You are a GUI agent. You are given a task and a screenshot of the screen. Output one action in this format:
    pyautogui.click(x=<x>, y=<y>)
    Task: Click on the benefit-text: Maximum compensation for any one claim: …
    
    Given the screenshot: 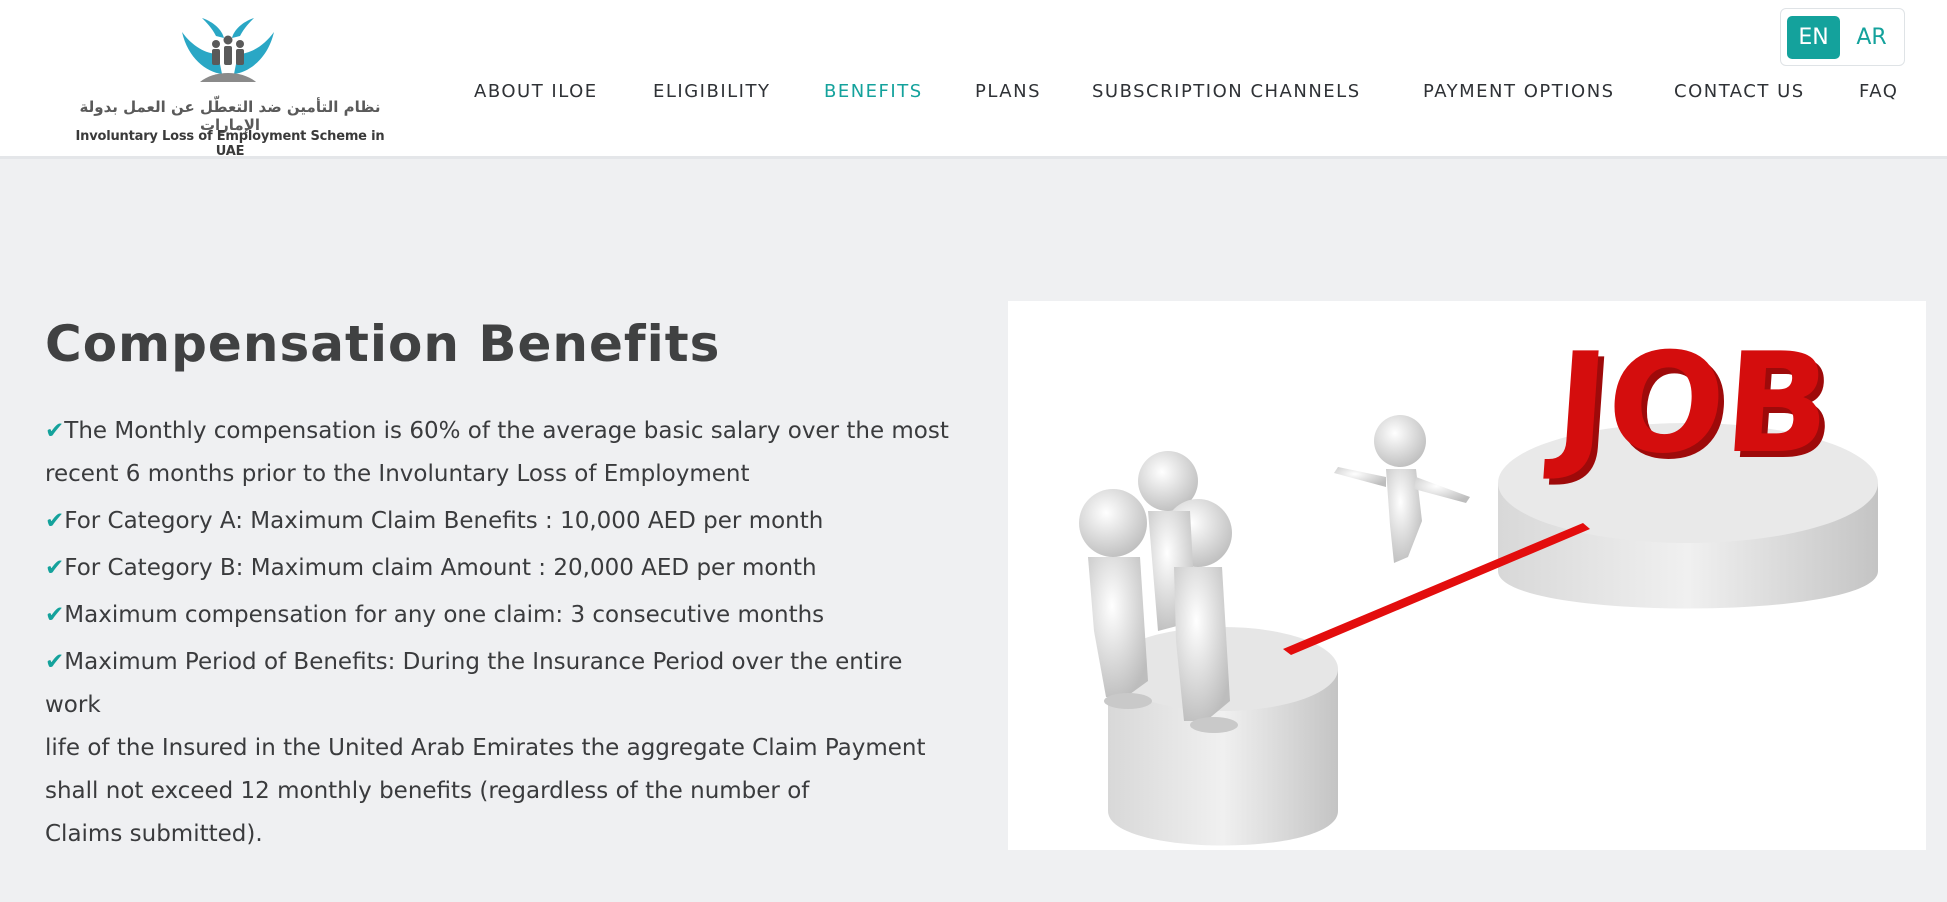 What is the action you would take?
    pyautogui.click(x=444, y=615)
    